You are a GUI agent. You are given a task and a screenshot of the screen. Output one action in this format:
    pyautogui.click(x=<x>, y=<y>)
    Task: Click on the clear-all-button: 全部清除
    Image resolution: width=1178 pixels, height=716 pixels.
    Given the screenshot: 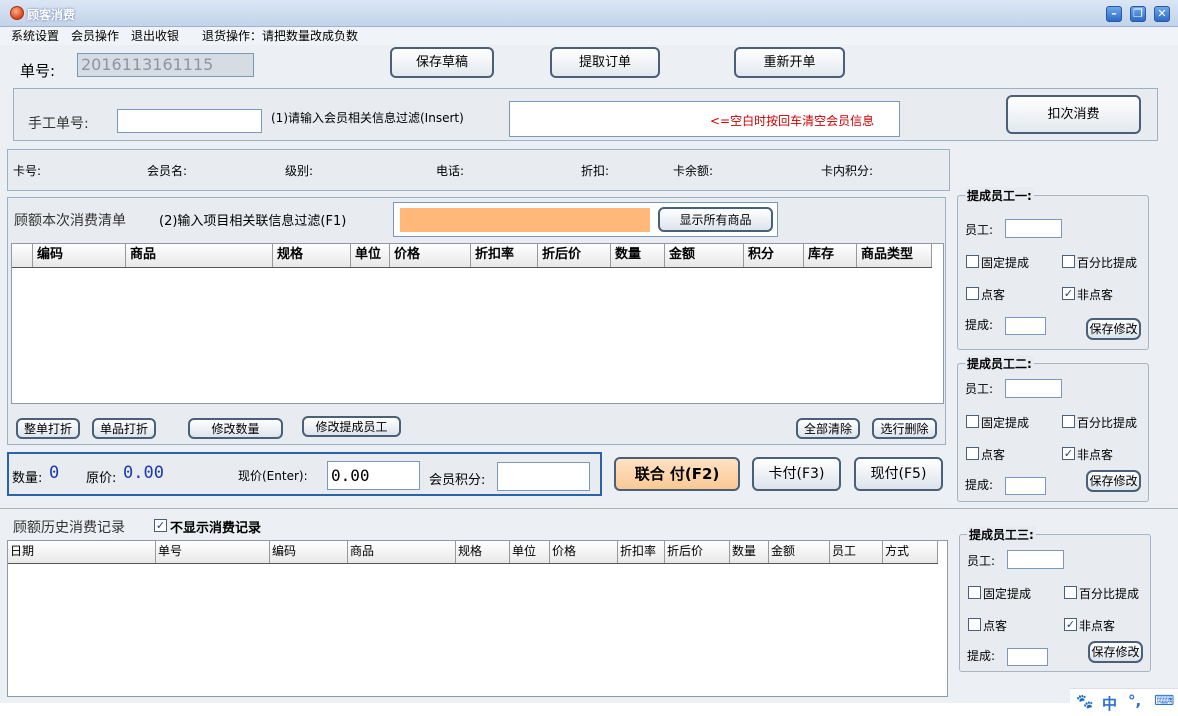 What is the action you would take?
    pyautogui.click(x=828, y=428)
    